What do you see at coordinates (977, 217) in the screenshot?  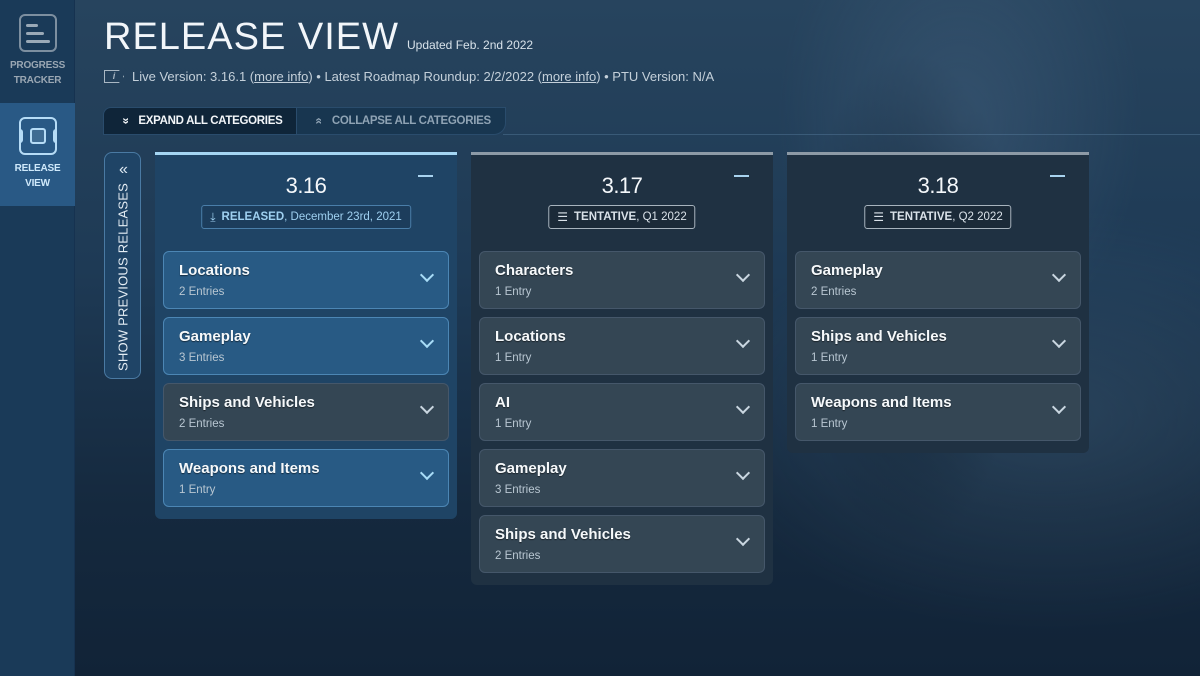 I see `status-date: , Q2 2022` at bounding box center [977, 217].